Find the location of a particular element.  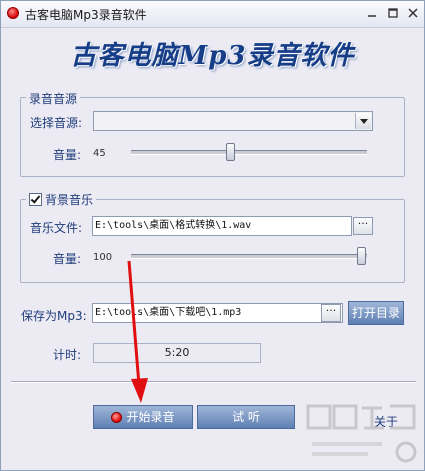

start-record-label: 开始录音 is located at coordinates (150, 417).